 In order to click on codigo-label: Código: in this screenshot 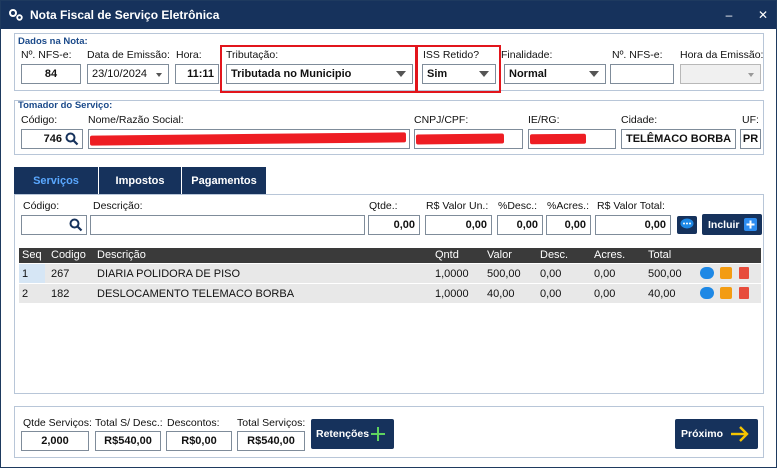, I will do `click(39, 120)`.